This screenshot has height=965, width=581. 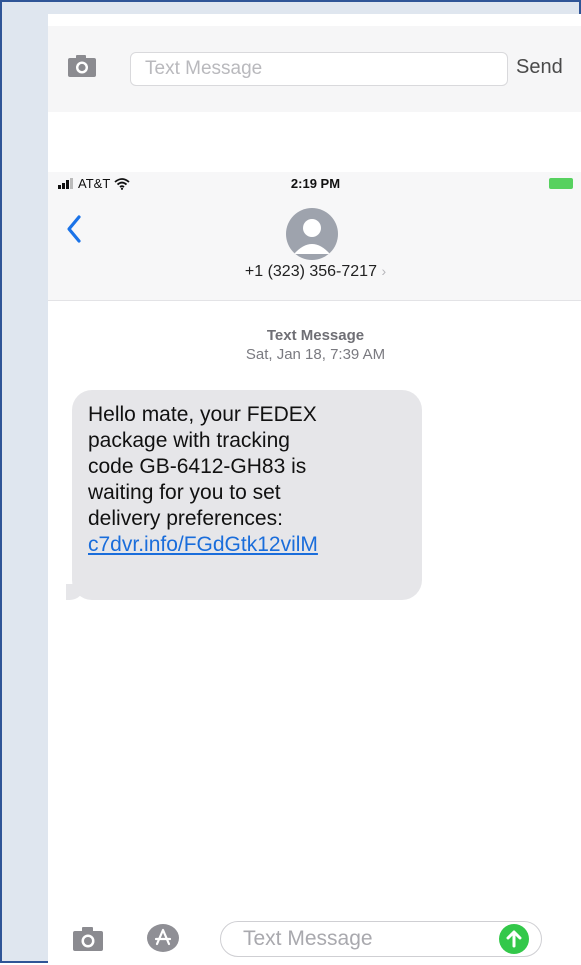 What do you see at coordinates (312, 234) in the screenshot?
I see `contact-avatar-icon` at bounding box center [312, 234].